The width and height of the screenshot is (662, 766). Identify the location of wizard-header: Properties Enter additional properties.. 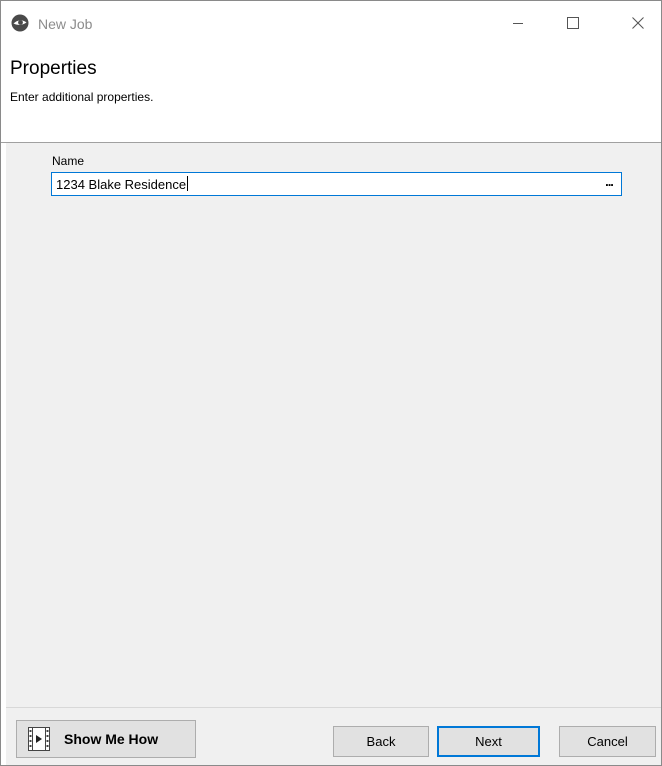
(331, 94).